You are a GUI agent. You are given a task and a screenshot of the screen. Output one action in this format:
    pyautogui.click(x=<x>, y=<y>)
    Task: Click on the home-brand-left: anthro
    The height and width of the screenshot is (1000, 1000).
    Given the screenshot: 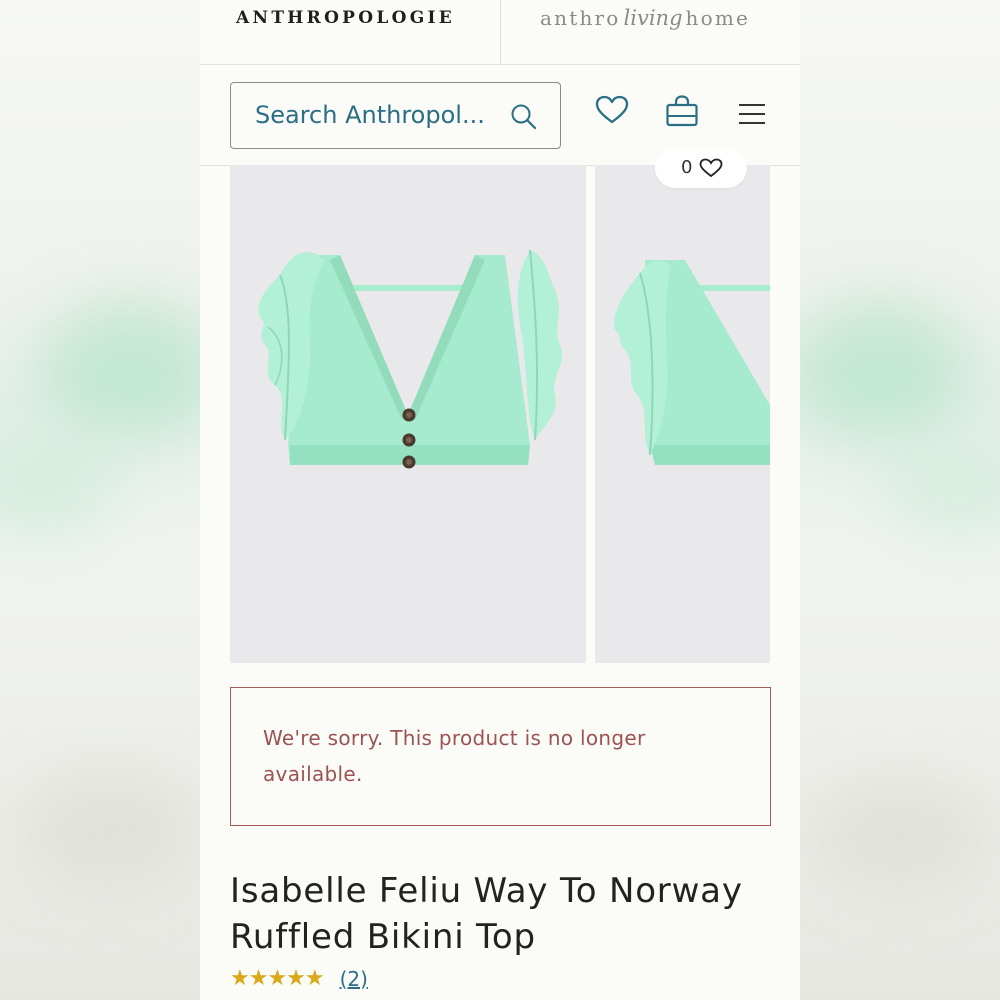 What is the action you would take?
    pyautogui.click(x=580, y=18)
    